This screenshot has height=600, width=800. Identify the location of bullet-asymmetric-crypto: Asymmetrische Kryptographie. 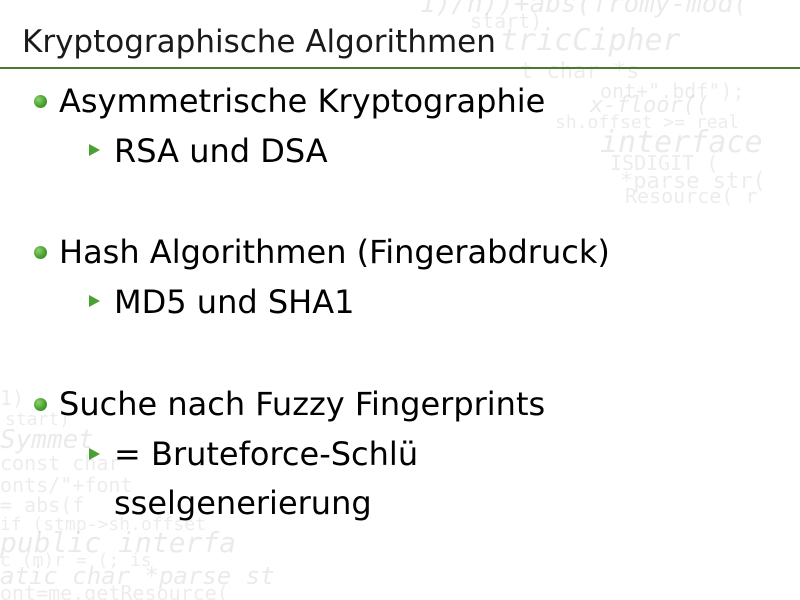
(302, 101).